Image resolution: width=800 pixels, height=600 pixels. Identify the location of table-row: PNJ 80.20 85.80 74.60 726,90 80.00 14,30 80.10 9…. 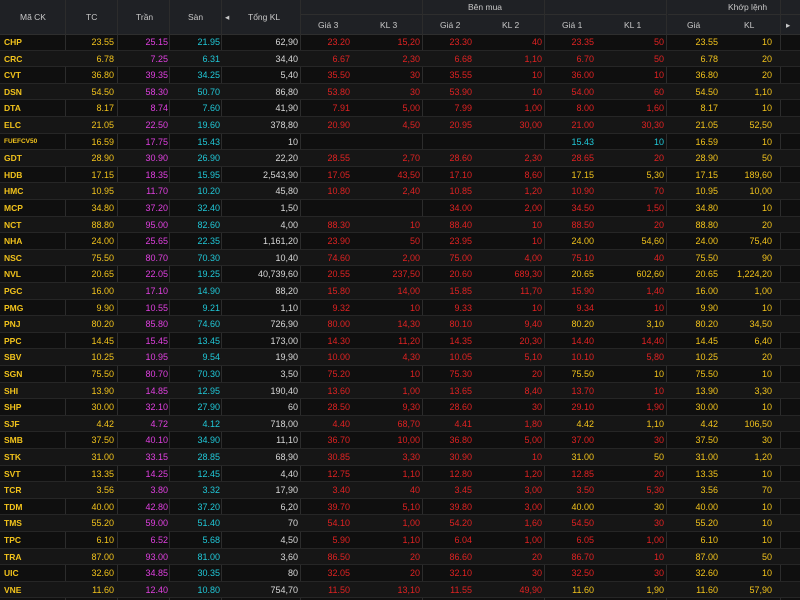
(400, 324).